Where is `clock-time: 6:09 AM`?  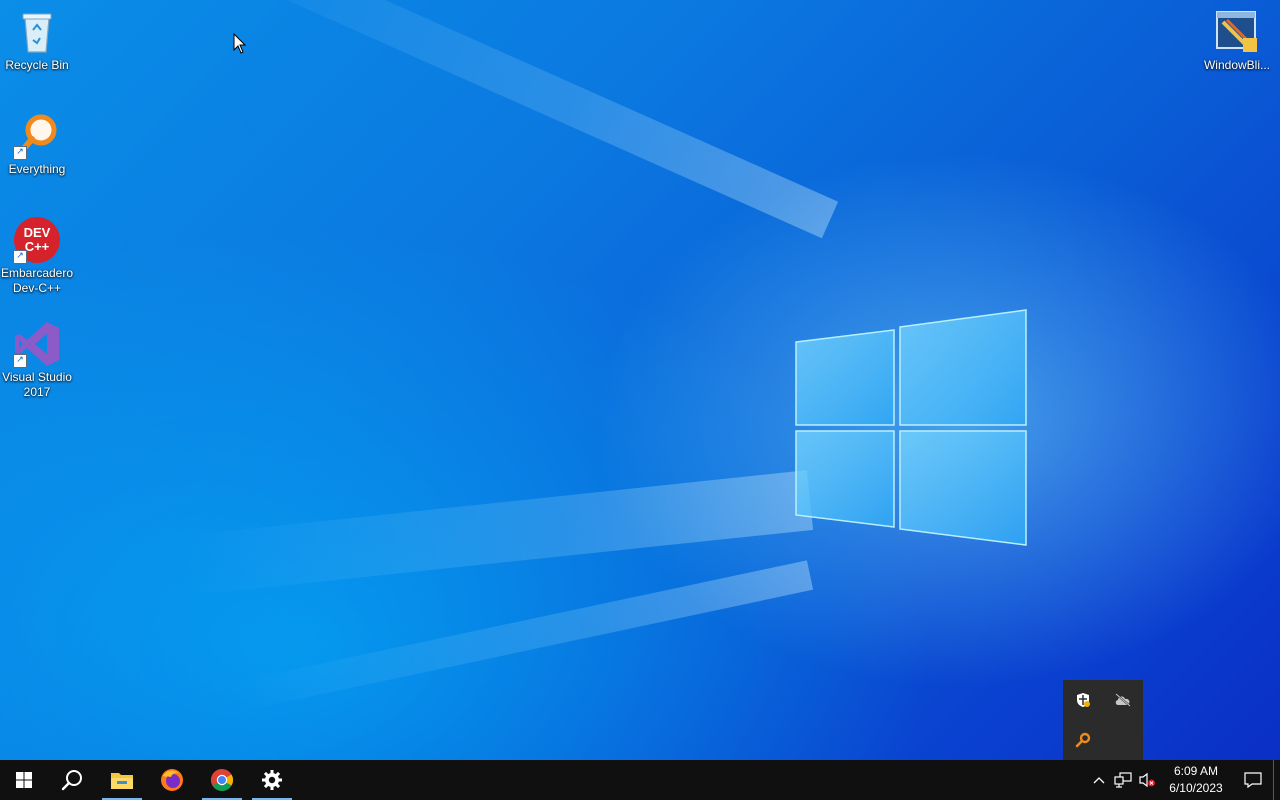
clock-time: 6:09 AM is located at coordinates (1196, 771).